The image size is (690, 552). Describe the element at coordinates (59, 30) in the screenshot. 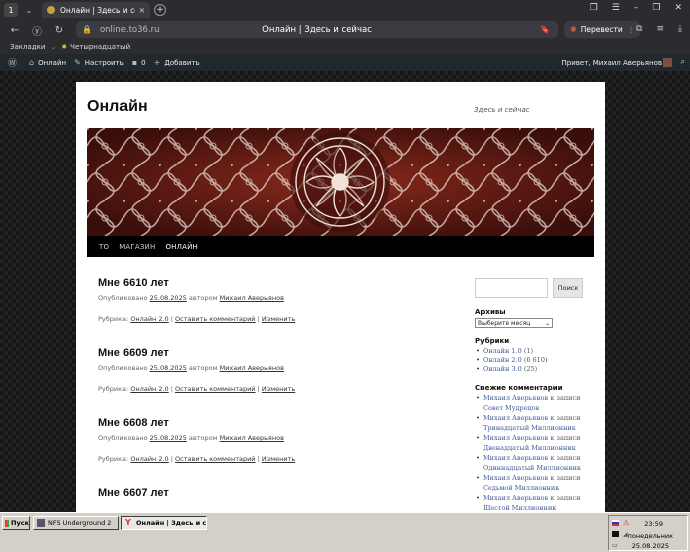

I see `reload-icon: ↻` at that location.